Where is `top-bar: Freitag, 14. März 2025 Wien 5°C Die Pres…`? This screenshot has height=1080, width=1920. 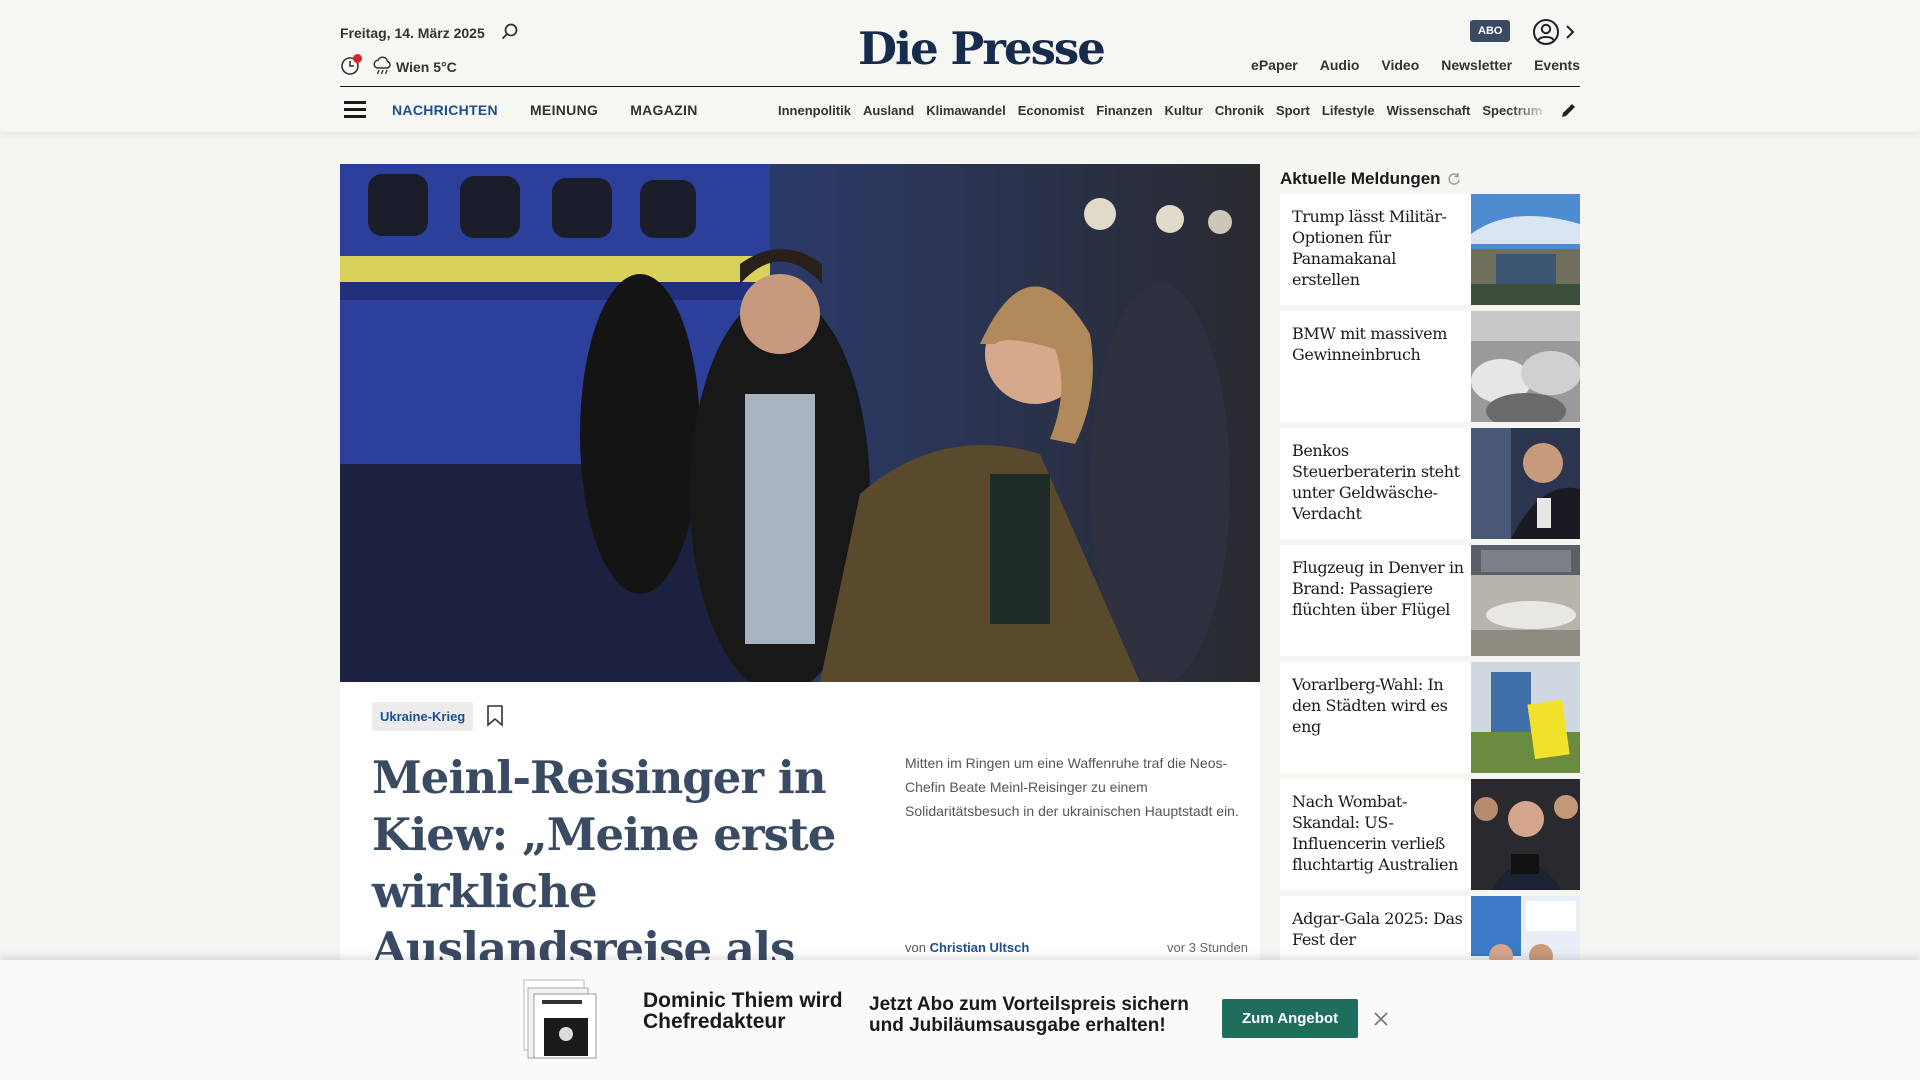 top-bar: Freitag, 14. März 2025 Wien 5°C Die Pres… is located at coordinates (960, 43).